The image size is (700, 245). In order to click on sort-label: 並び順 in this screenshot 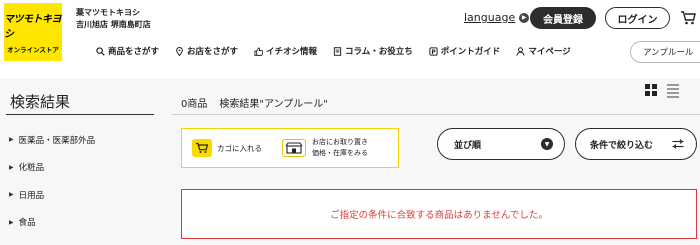, I will do `click(468, 145)`.